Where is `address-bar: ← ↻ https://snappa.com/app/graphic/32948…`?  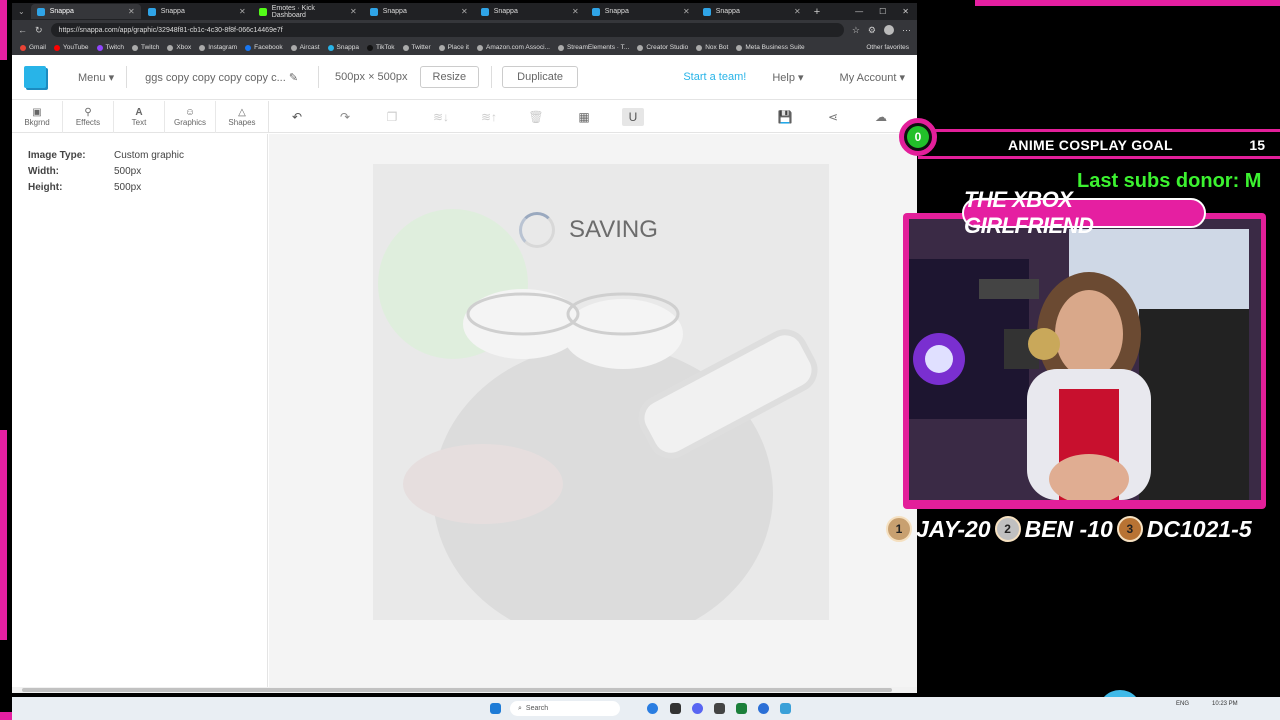 address-bar: ← ↻ https://snappa.com/app/graphic/32948… is located at coordinates (464, 30).